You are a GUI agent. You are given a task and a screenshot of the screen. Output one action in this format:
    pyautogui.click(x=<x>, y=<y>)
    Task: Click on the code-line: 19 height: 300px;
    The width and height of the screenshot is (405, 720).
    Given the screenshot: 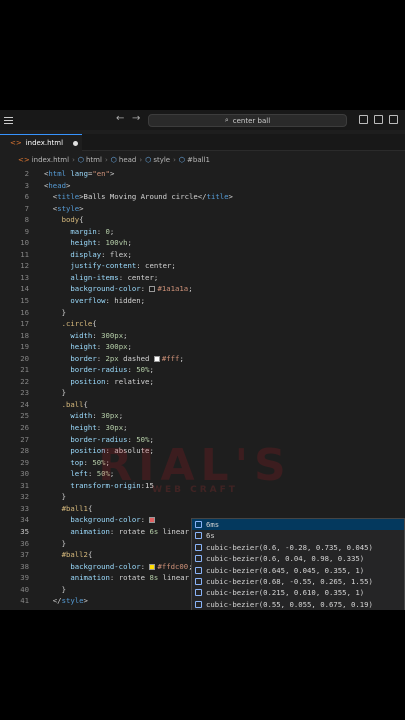 What is the action you would take?
    pyautogui.click(x=202, y=347)
    